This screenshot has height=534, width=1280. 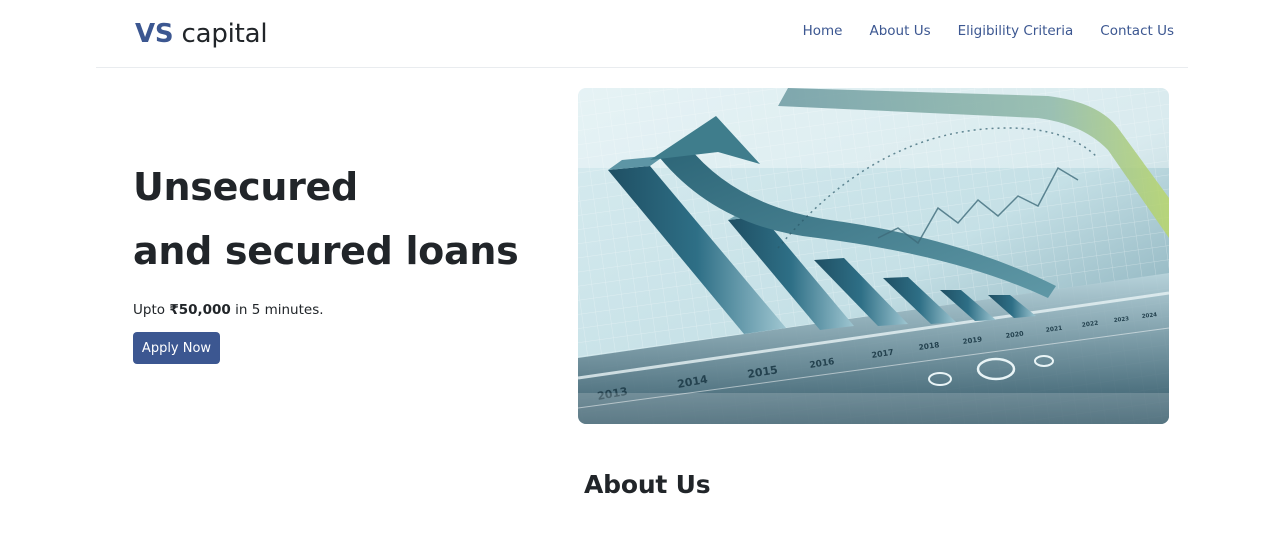 What do you see at coordinates (1015, 31) in the screenshot?
I see `nav-link-eligibility-criteria: Eligibility Criteria` at bounding box center [1015, 31].